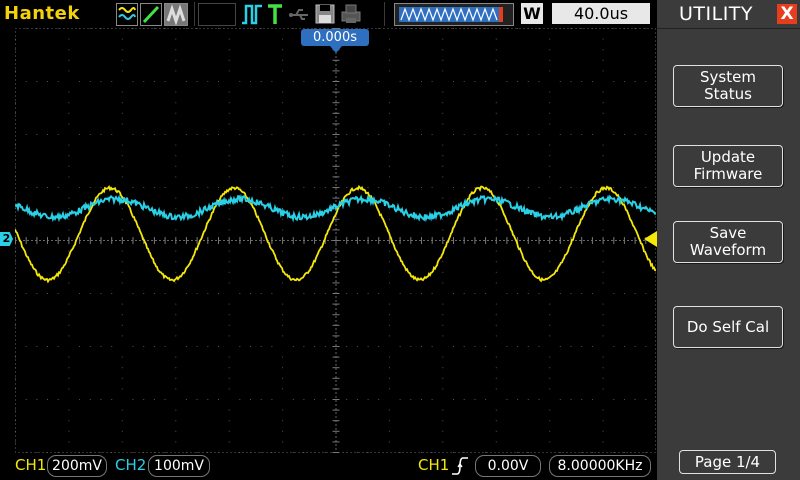 This screenshot has height=480, width=800. I want to click on wave-icon, so click(127, 14).